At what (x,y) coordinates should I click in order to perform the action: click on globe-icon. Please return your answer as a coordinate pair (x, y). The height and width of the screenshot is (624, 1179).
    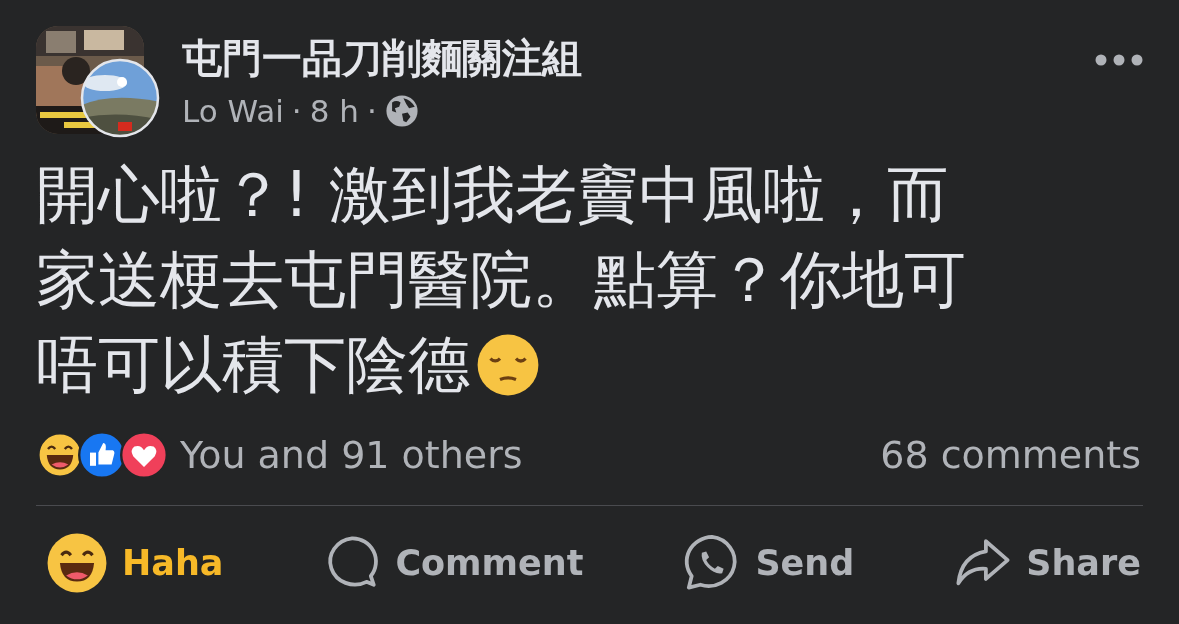
    Looking at the image, I should click on (401, 111).